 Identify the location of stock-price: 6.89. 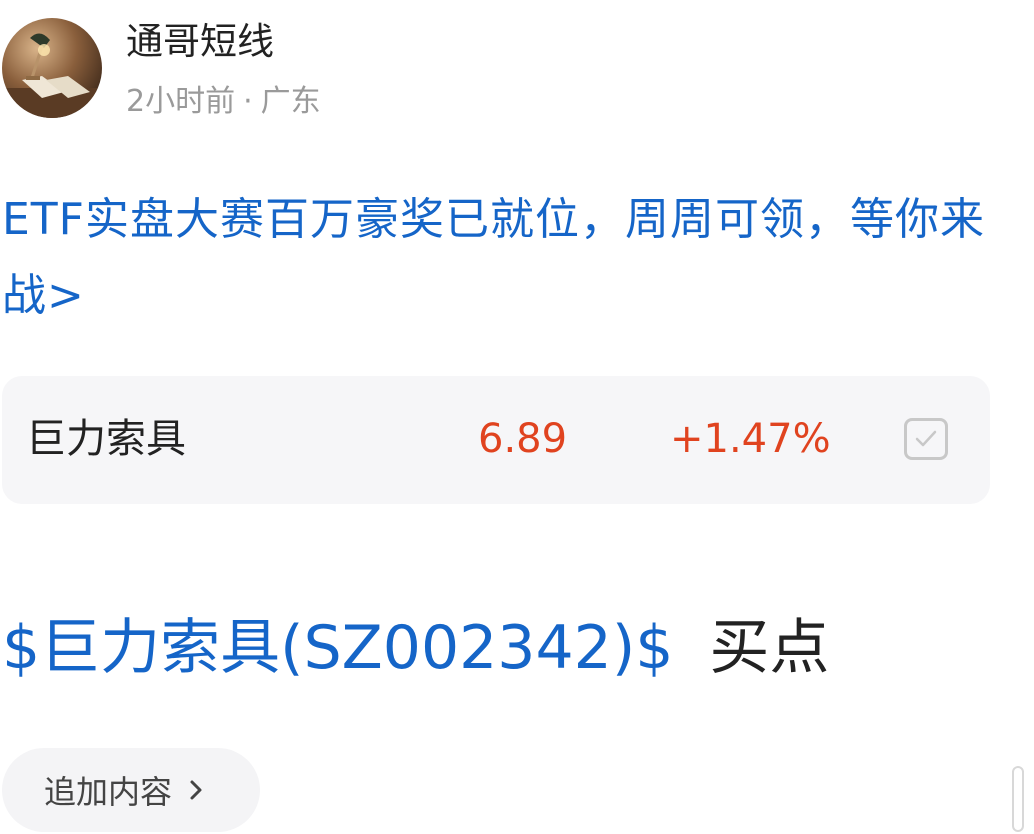
(523, 439).